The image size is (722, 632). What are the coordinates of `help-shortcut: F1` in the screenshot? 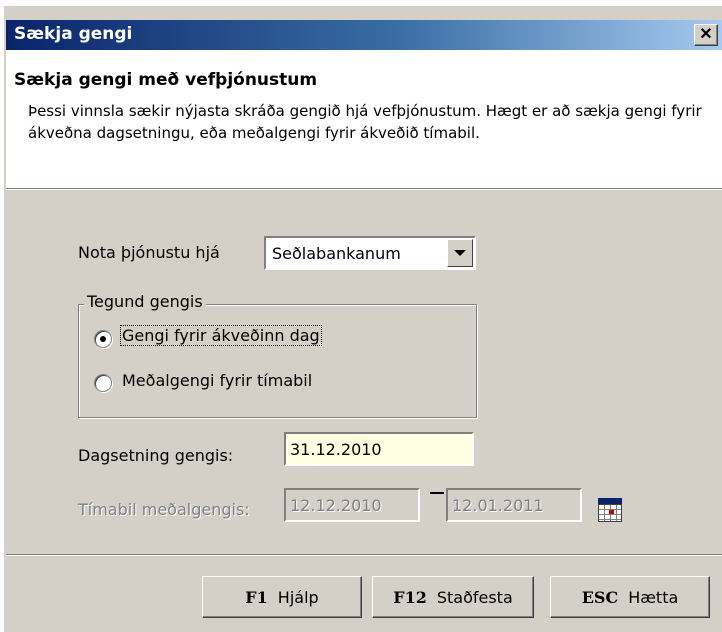 It's located at (256, 597).